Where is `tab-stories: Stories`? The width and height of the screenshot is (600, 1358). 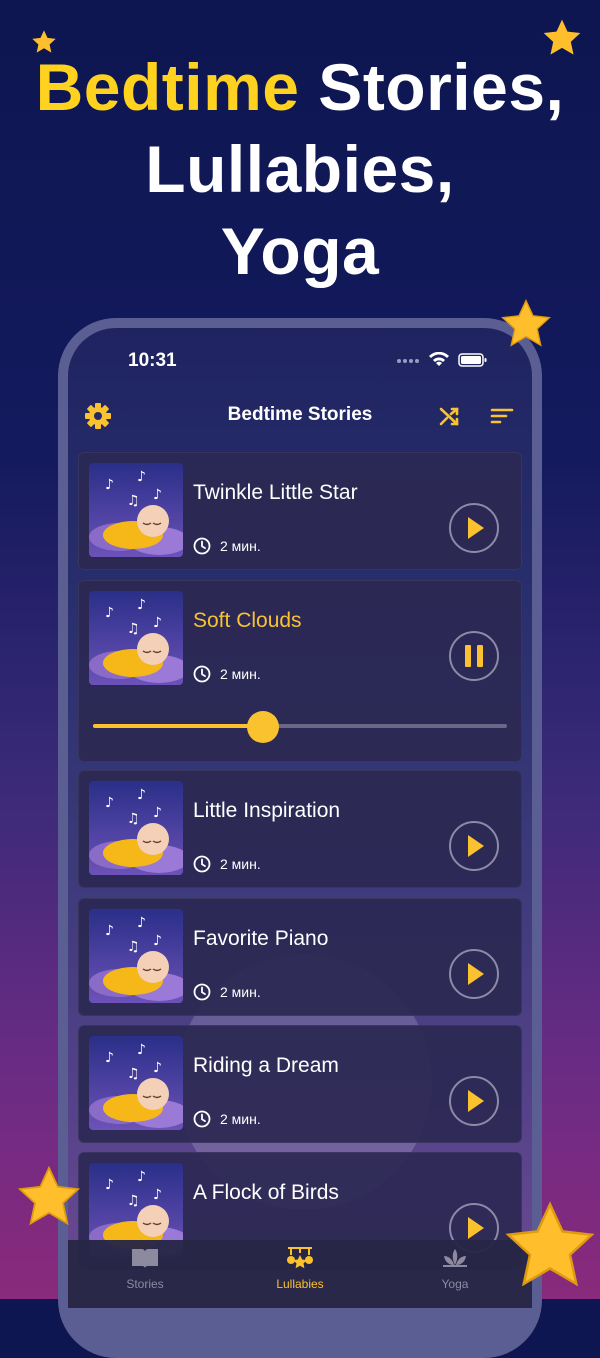 tab-stories: Stories is located at coordinates (145, 1268).